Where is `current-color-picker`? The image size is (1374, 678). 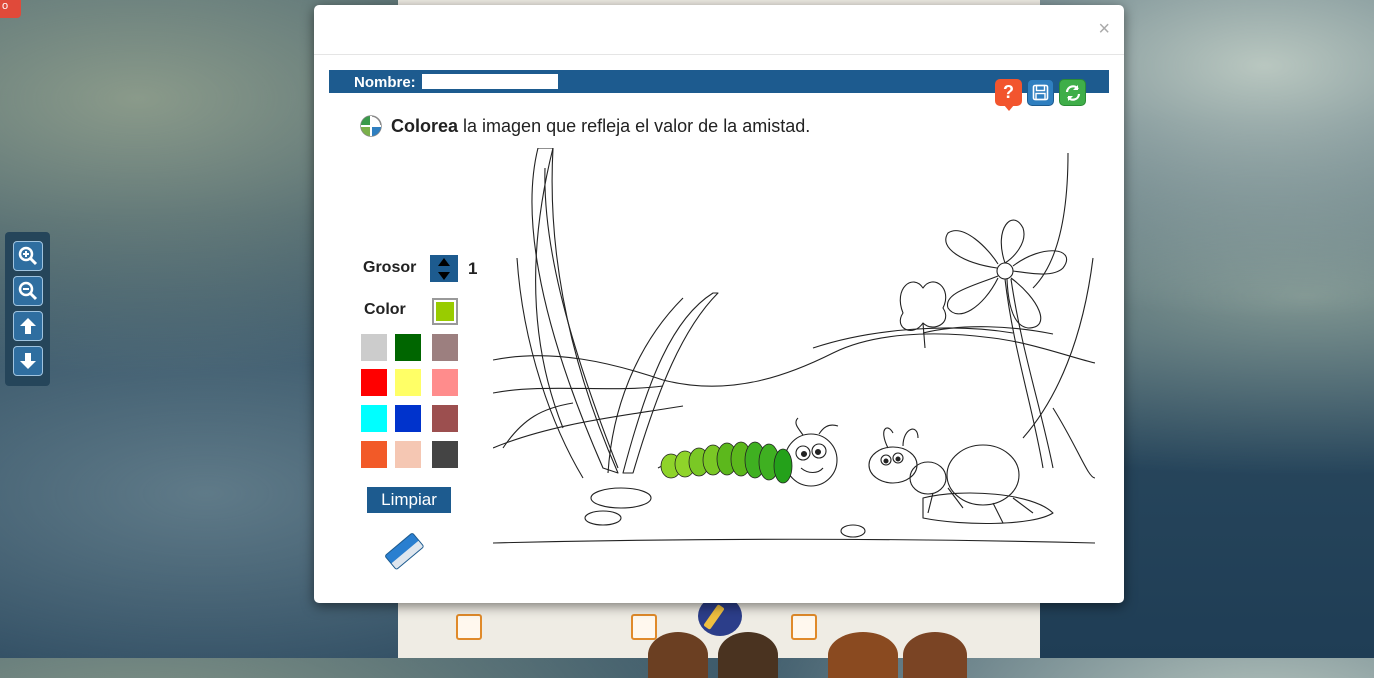 current-color-picker is located at coordinates (445, 311).